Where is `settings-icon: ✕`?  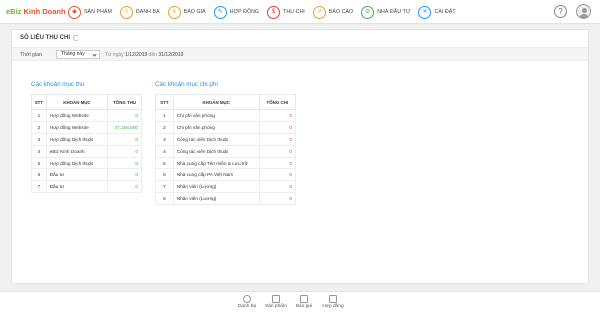
settings-icon: ✕ is located at coordinates (425, 12).